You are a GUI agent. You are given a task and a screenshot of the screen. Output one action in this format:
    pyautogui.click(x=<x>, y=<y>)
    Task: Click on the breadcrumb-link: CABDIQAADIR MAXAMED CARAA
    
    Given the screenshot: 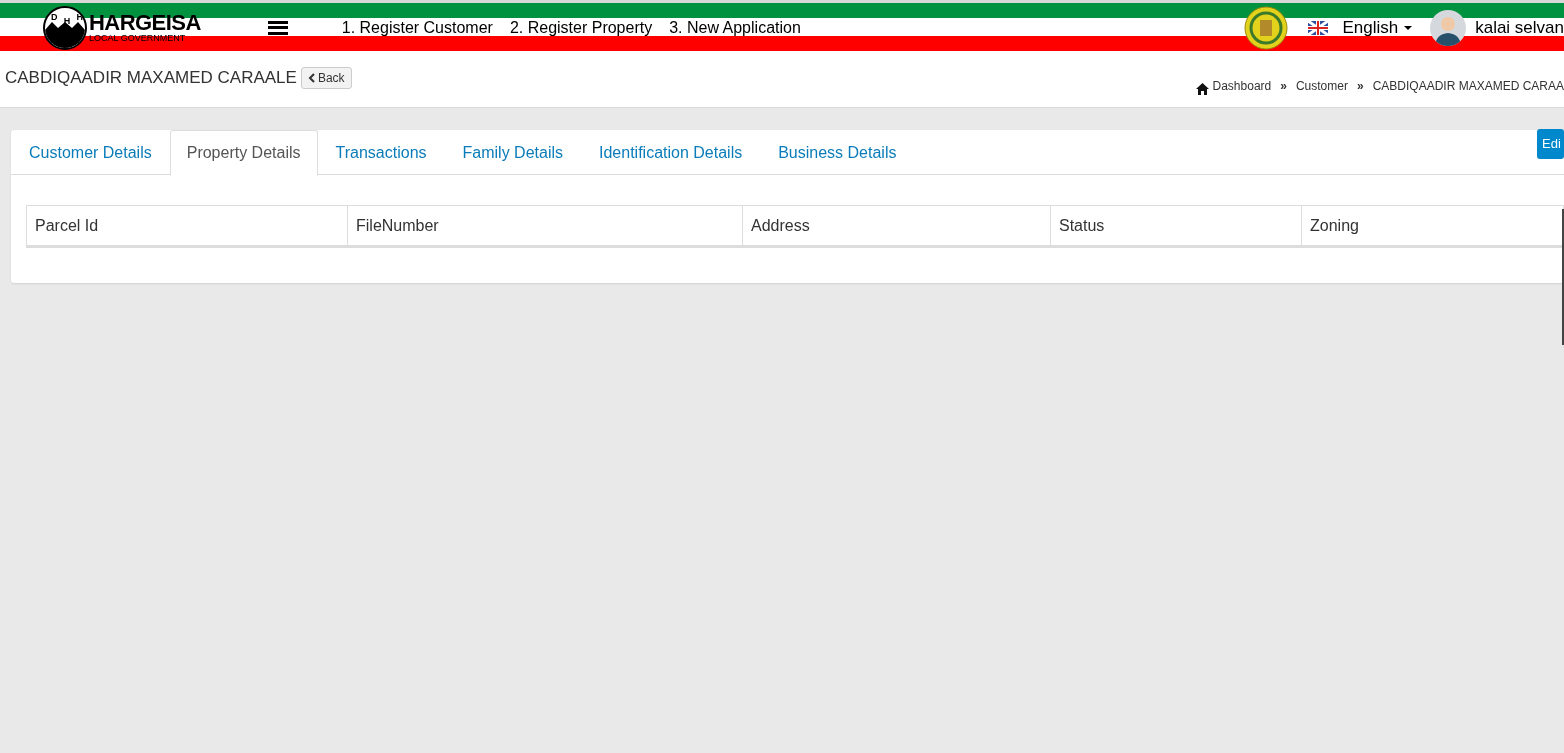 What is the action you would take?
    pyautogui.click(x=1468, y=86)
    